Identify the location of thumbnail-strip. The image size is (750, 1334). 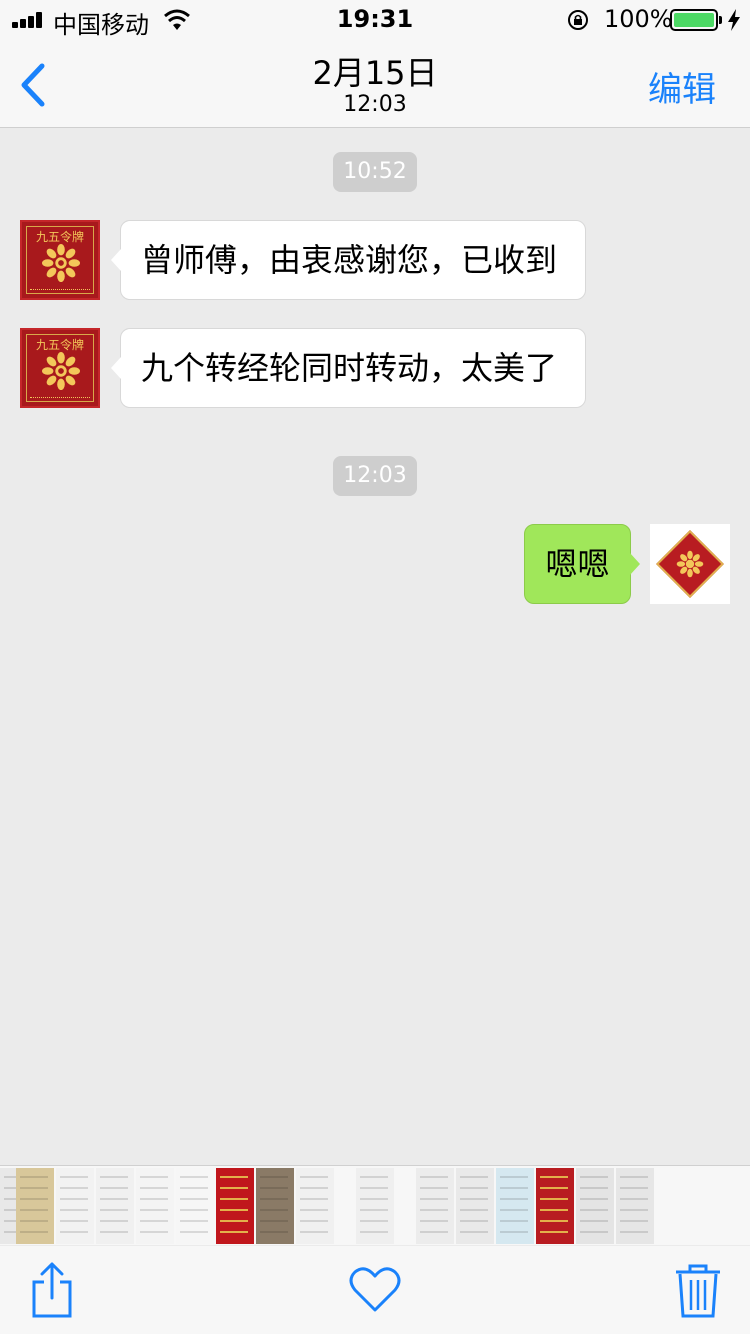
(375, 1205).